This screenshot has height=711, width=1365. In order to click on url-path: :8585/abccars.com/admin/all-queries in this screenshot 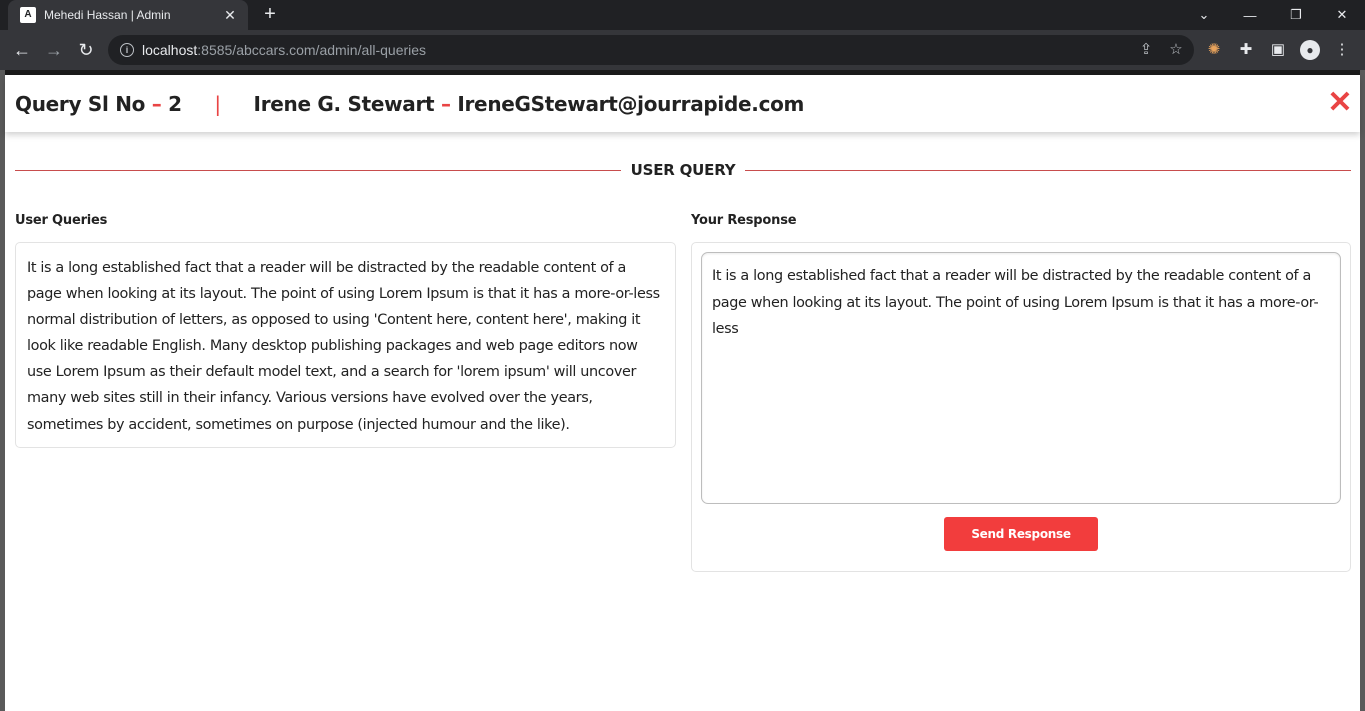, I will do `click(312, 50)`.